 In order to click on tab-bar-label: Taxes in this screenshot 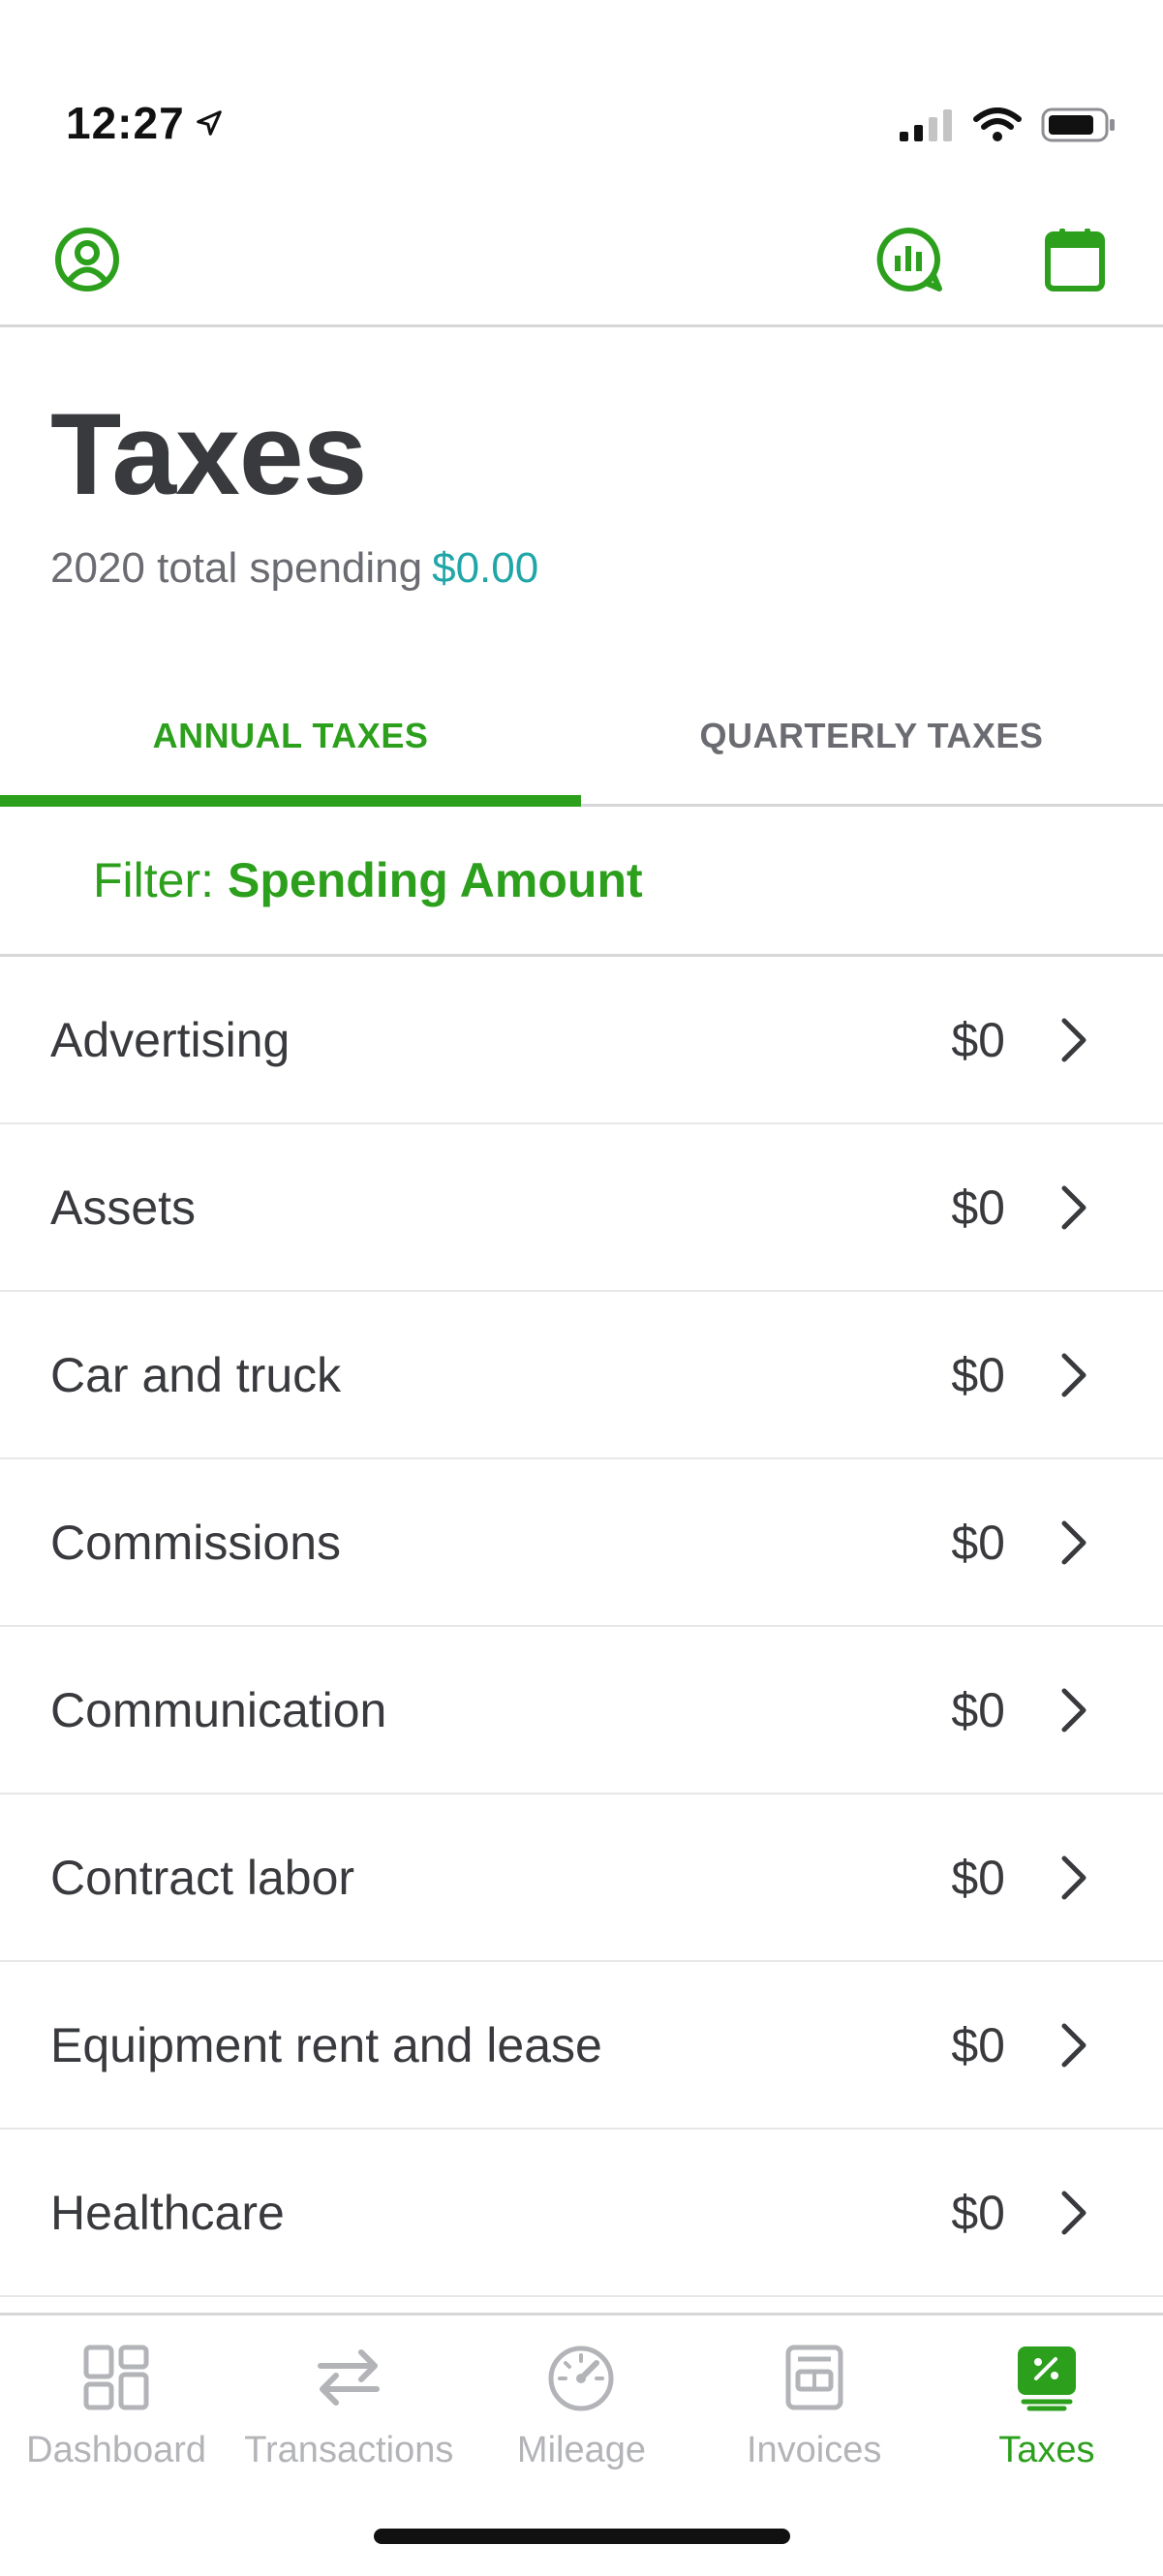, I will do `click(1046, 2450)`.